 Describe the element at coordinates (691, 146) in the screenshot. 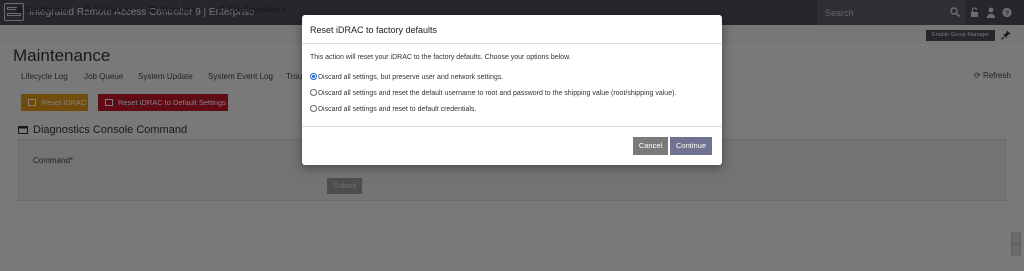

I see `continue-button: Continue` at that location.